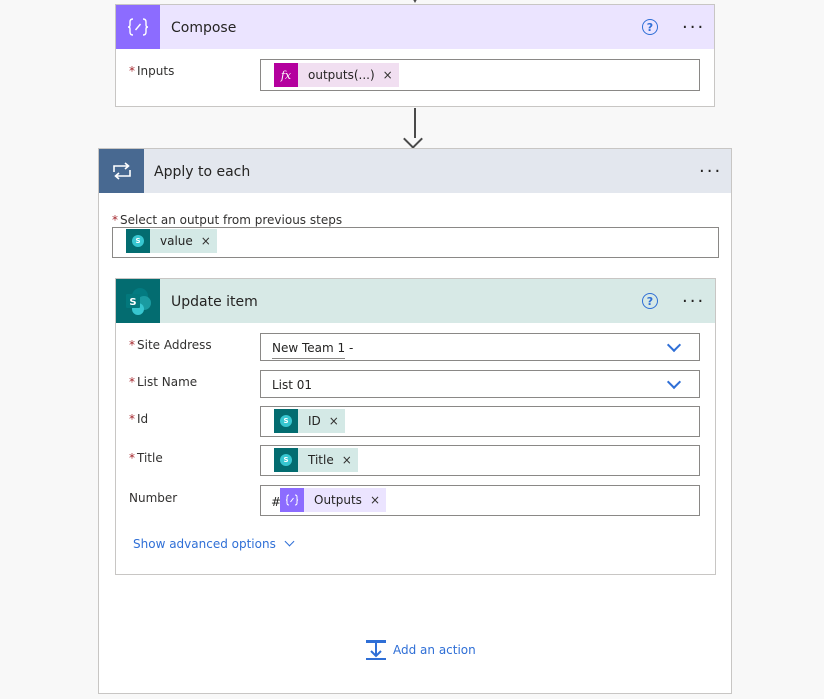 The width and height of the screenshot is (824, 699). I want to click on apply-to-each-title: Apply to each, so click(202, 172).